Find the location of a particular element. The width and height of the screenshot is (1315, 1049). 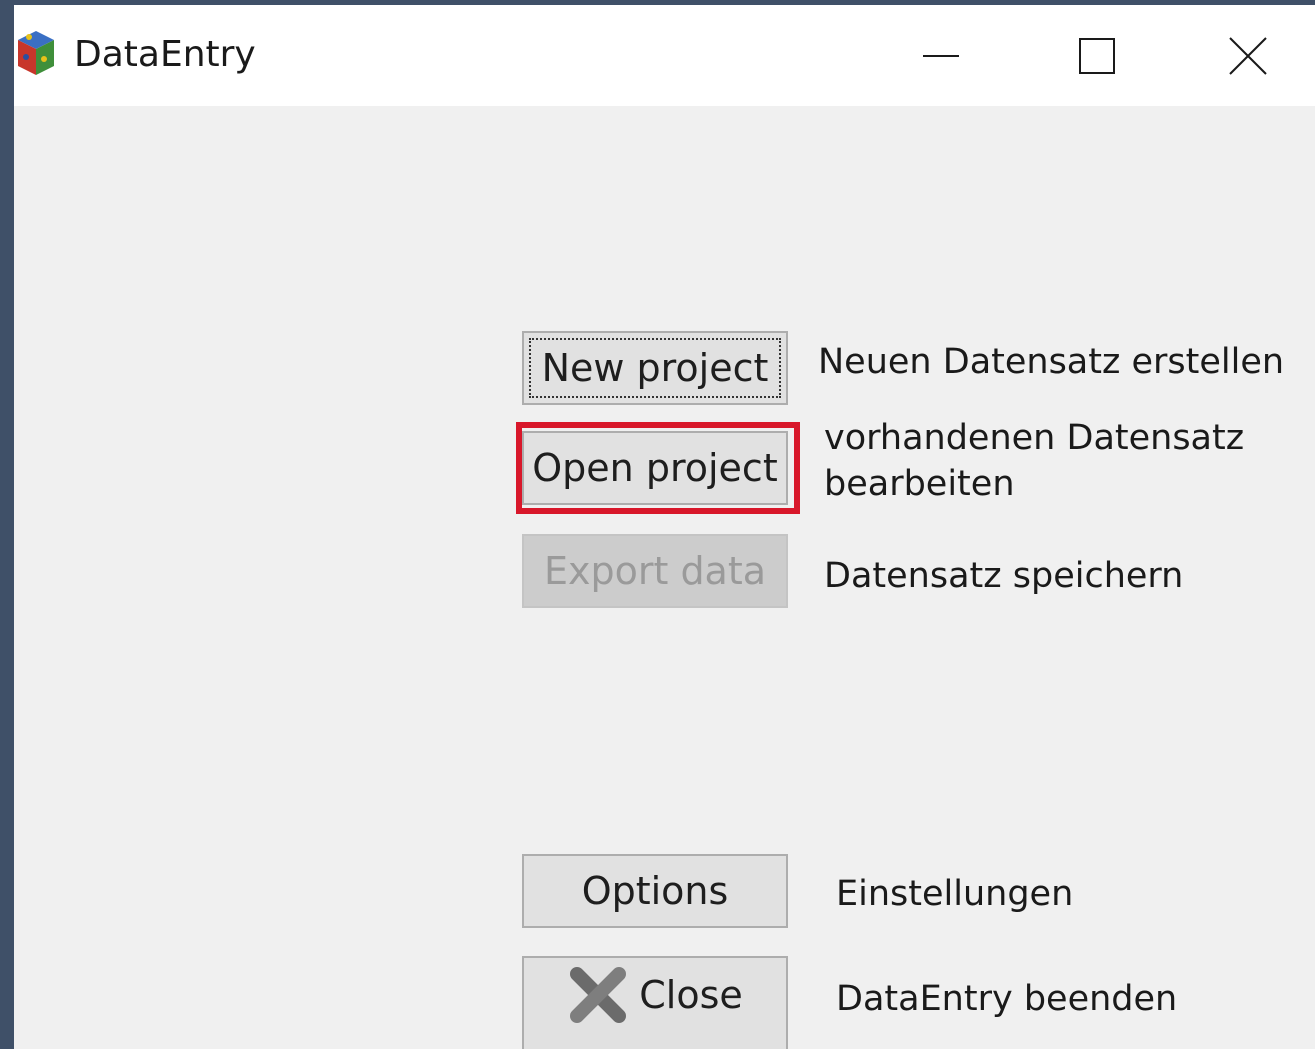

open-project-label: Open project is located at coordinates (655, 468).